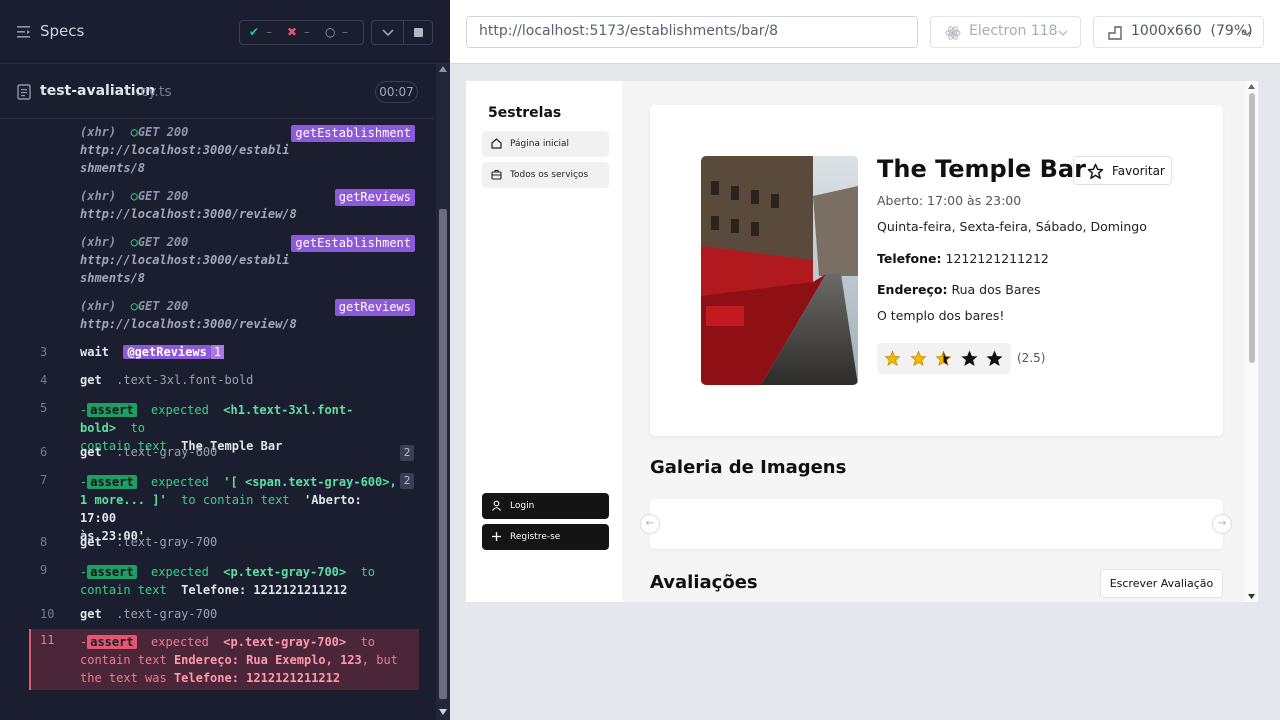 Image resolution: width=1280 pixels, height=720 pixels. What do you see at coordinates (1115, 33) in the screenshot?
I see `ruler-icon` at bounding box center [1115, 33].